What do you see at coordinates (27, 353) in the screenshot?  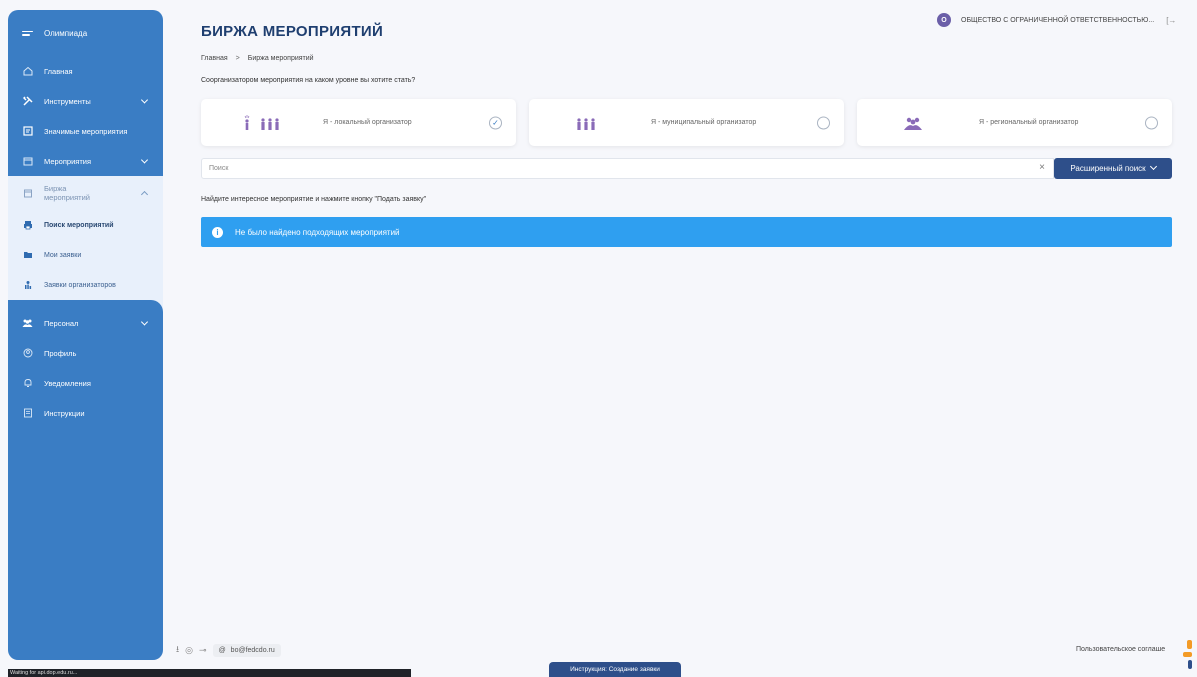 I see `user-circle-icon` at bounding box center [27, 353].